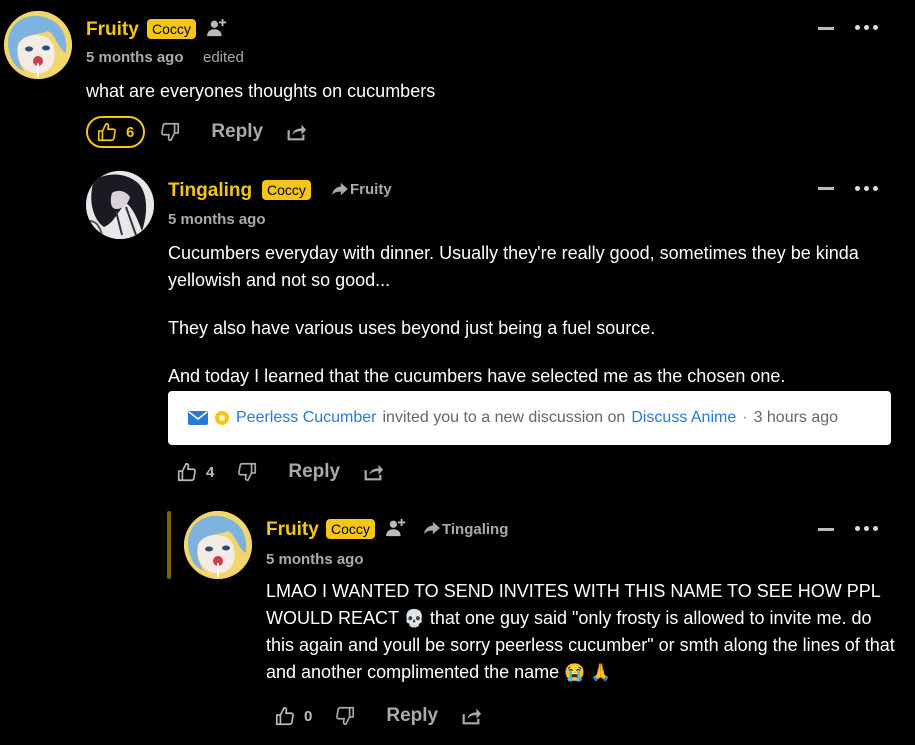 This screenshot has width=915, height=745. Describe the element at coordinates (575, 672) in the screenshot. I see `crying-emoji: 😭` at that location.